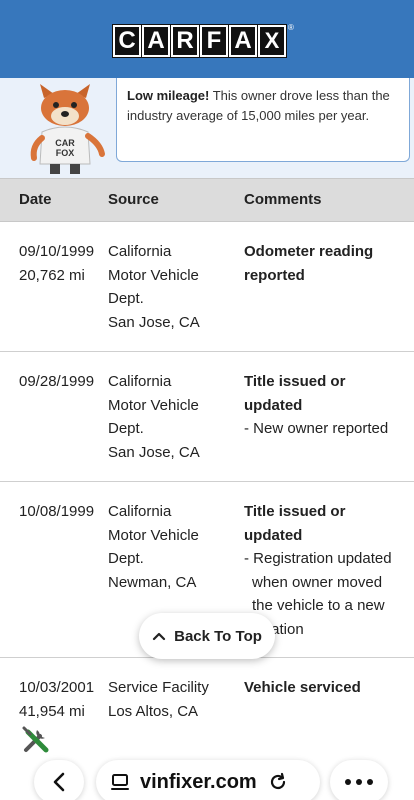 The width and height of the screenshot is (414, 800). Describe the element at coordinates (278, 782) in the screenshot. I see `reload-icon` at that location.